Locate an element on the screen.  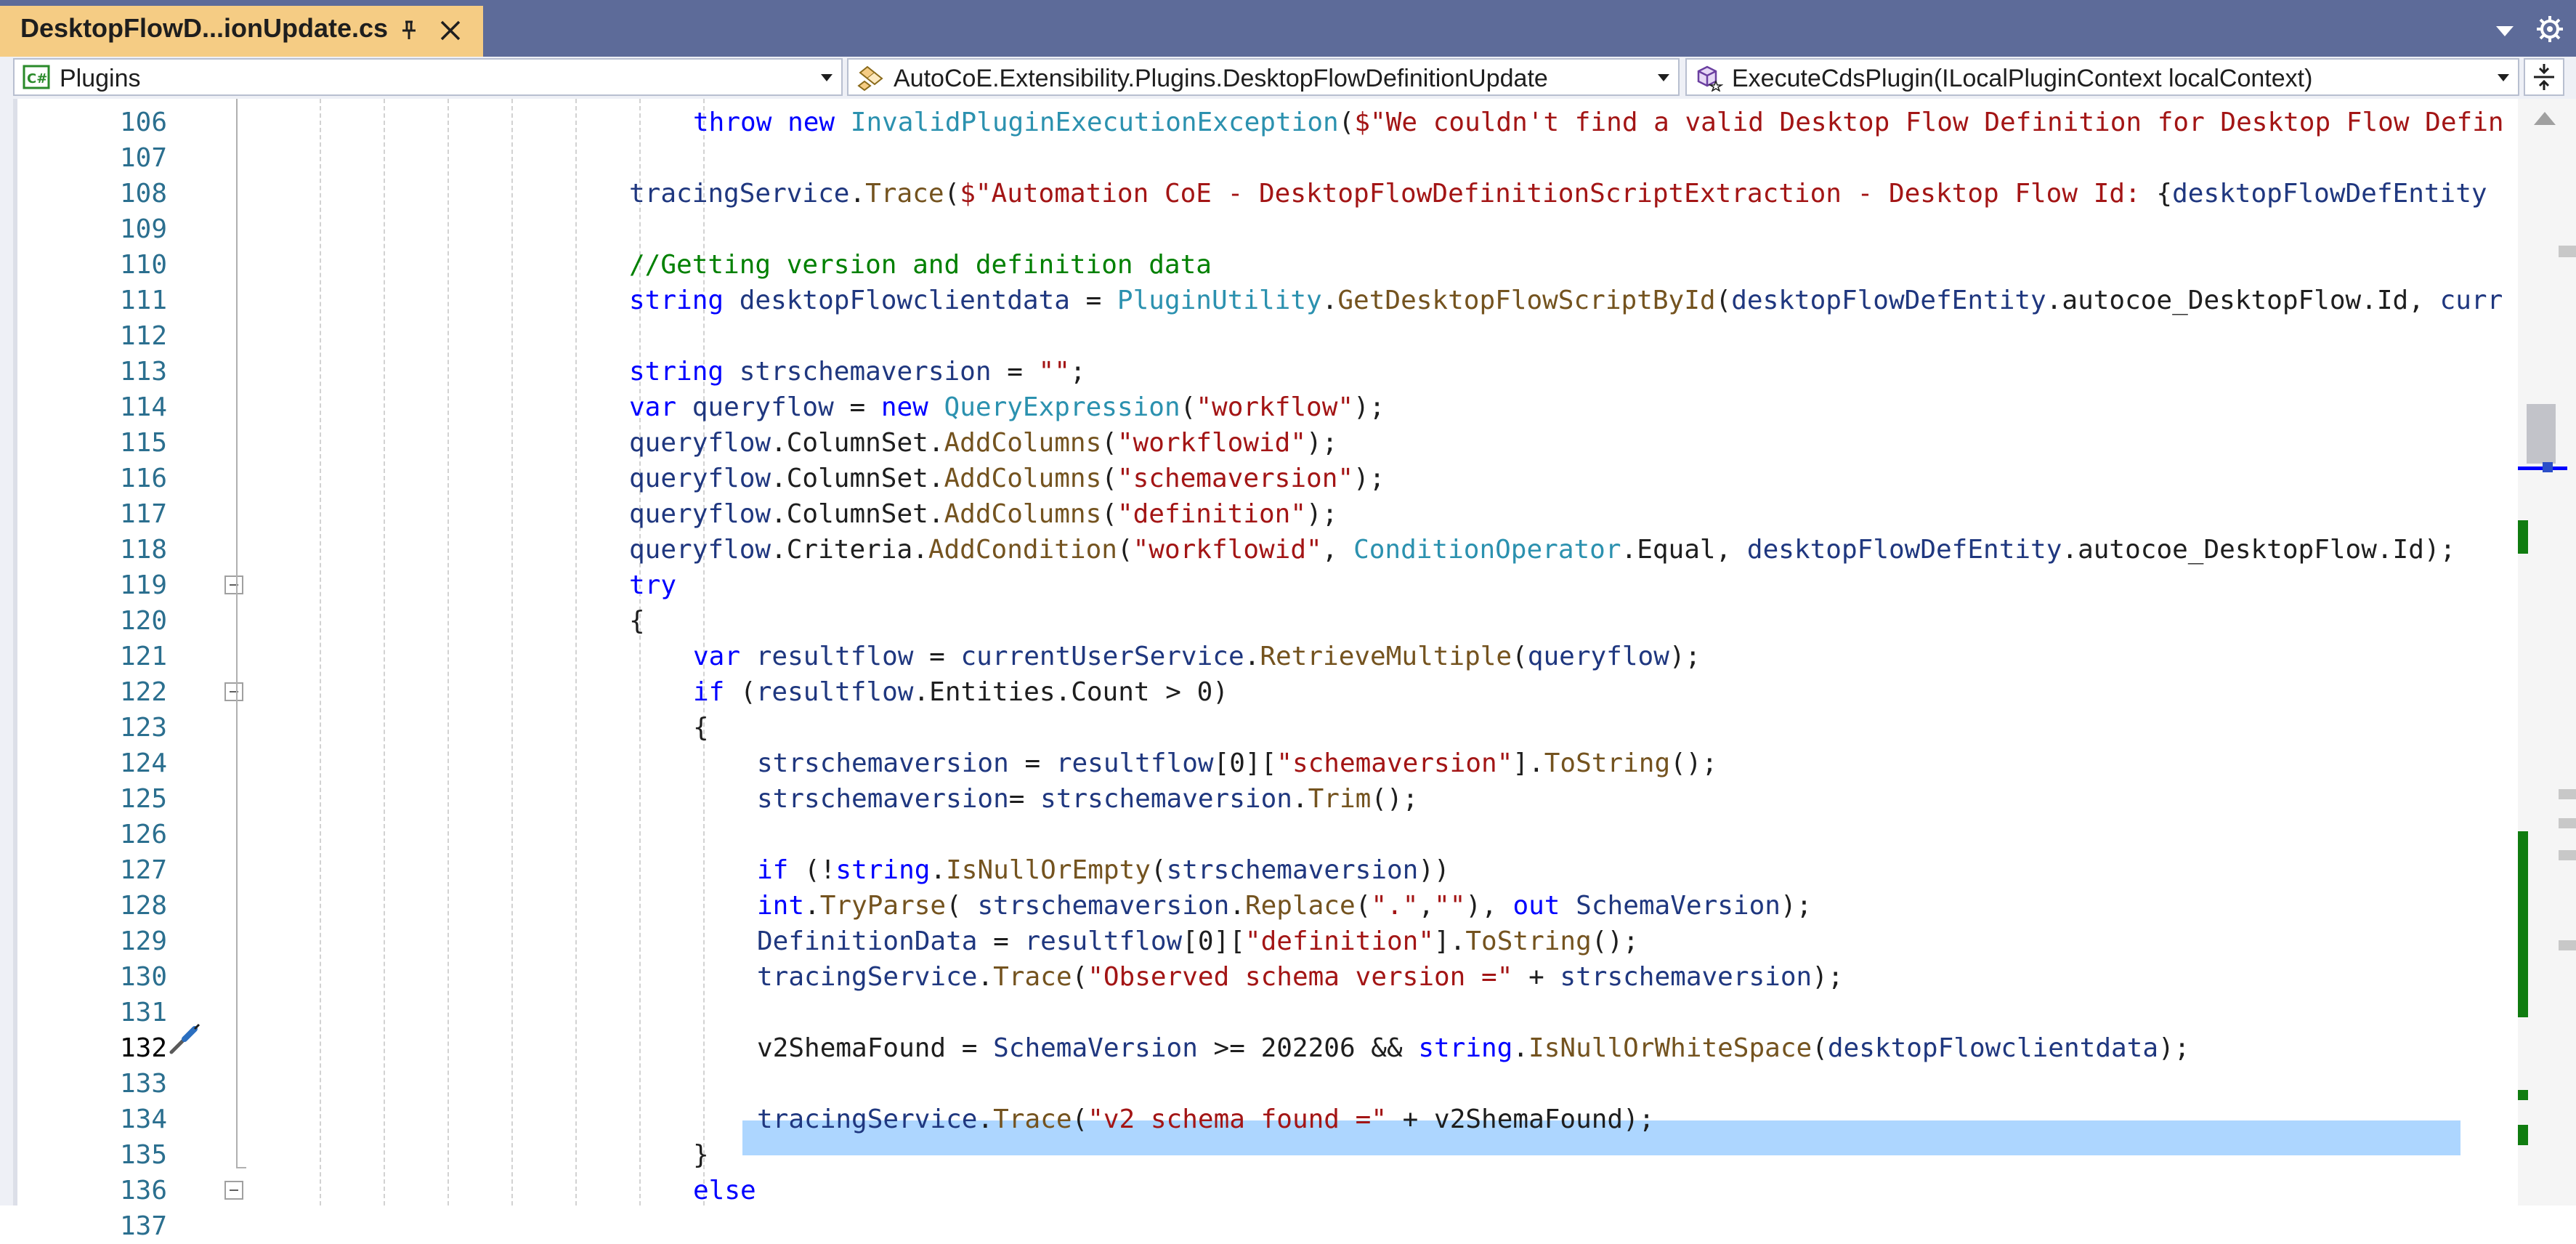
code-token: . is located at coordinates (858, 194).